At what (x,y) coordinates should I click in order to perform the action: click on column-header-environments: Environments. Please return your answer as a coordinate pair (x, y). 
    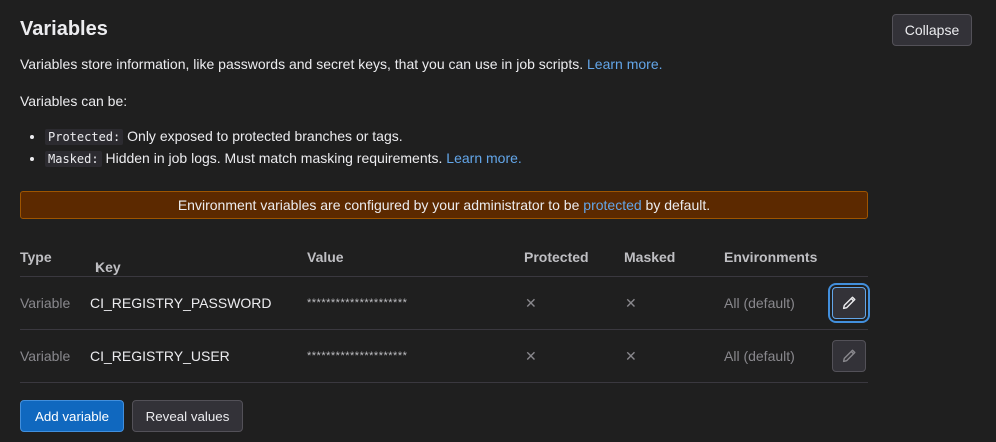
    Looking at the image, I should click on (771, 257).